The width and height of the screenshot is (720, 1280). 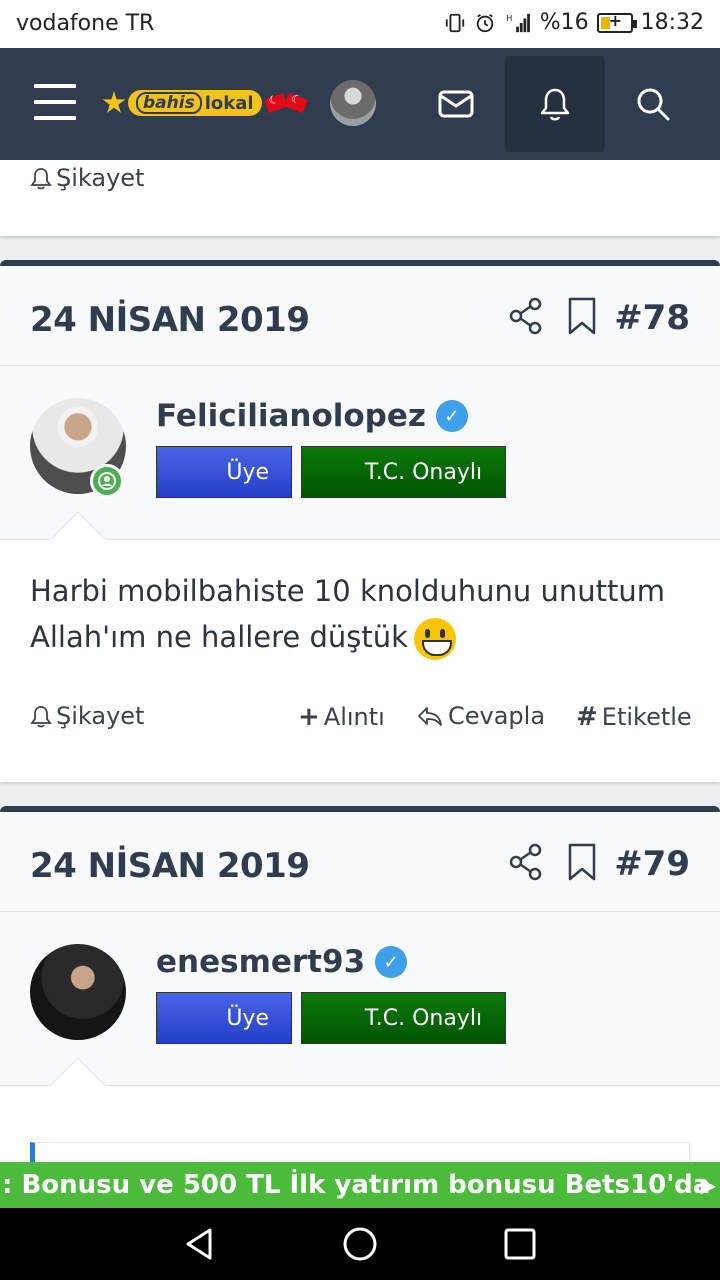 I want to click on play-arrow-icon: ▶, so click(x=708, y=1185).